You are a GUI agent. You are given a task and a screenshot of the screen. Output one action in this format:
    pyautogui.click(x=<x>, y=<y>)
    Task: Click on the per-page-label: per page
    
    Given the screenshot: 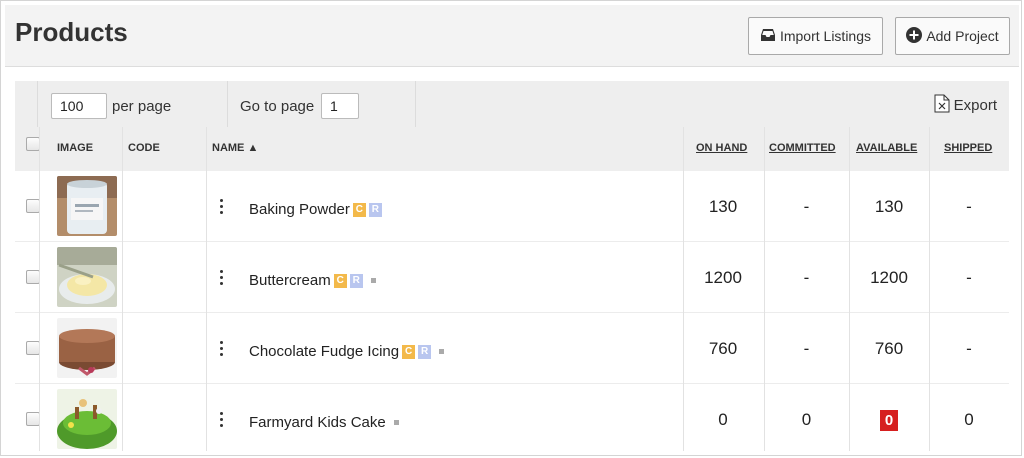 What is the action you would take?
    pyautogui.click(x=142, y=106)
    